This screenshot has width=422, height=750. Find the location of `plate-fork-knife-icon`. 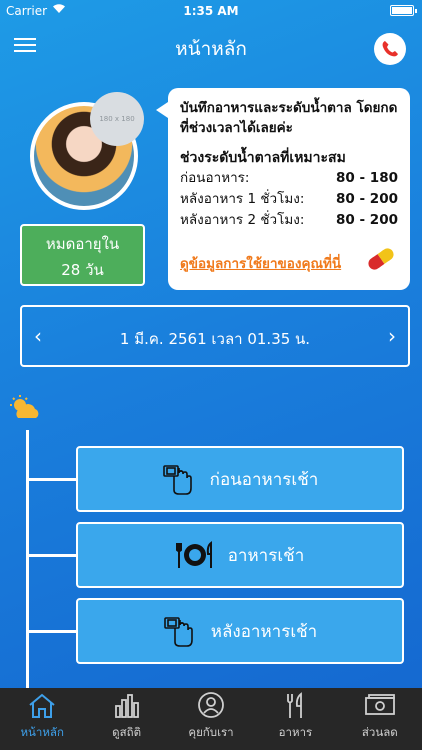

plate-fork-knife-icon is located at coordinates (193, 554).